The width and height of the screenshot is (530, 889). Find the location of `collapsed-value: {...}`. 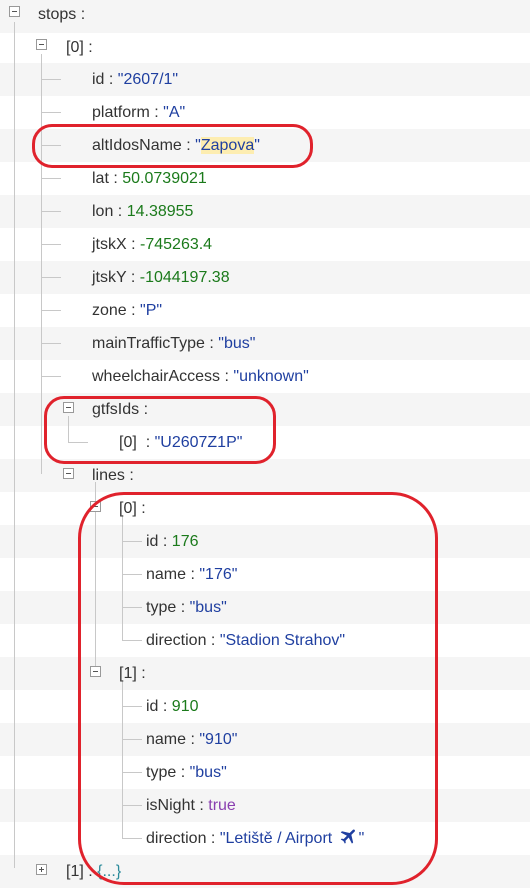

collapsed-value: {...} is located at coordinates (109, 871).